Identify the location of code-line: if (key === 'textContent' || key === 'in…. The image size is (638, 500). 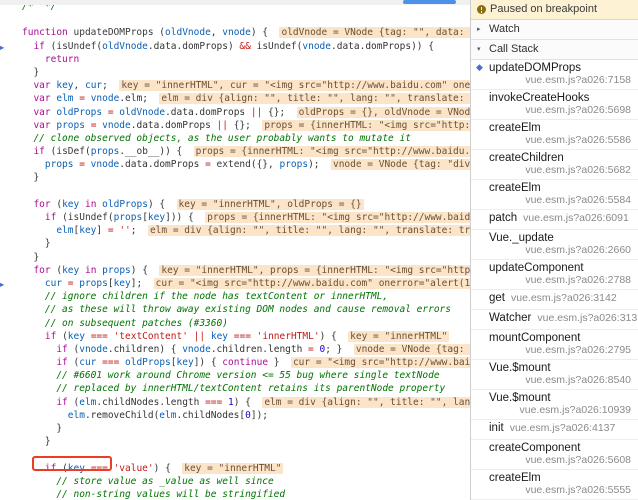
(235, 336).